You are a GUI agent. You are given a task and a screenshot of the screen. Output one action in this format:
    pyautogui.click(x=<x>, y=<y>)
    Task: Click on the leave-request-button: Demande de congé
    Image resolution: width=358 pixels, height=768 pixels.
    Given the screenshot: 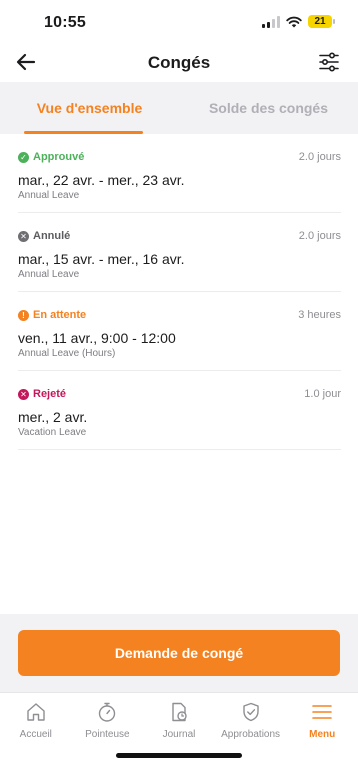 What is the action you would take?
    pyautogui.click(x=179, y=653)
    